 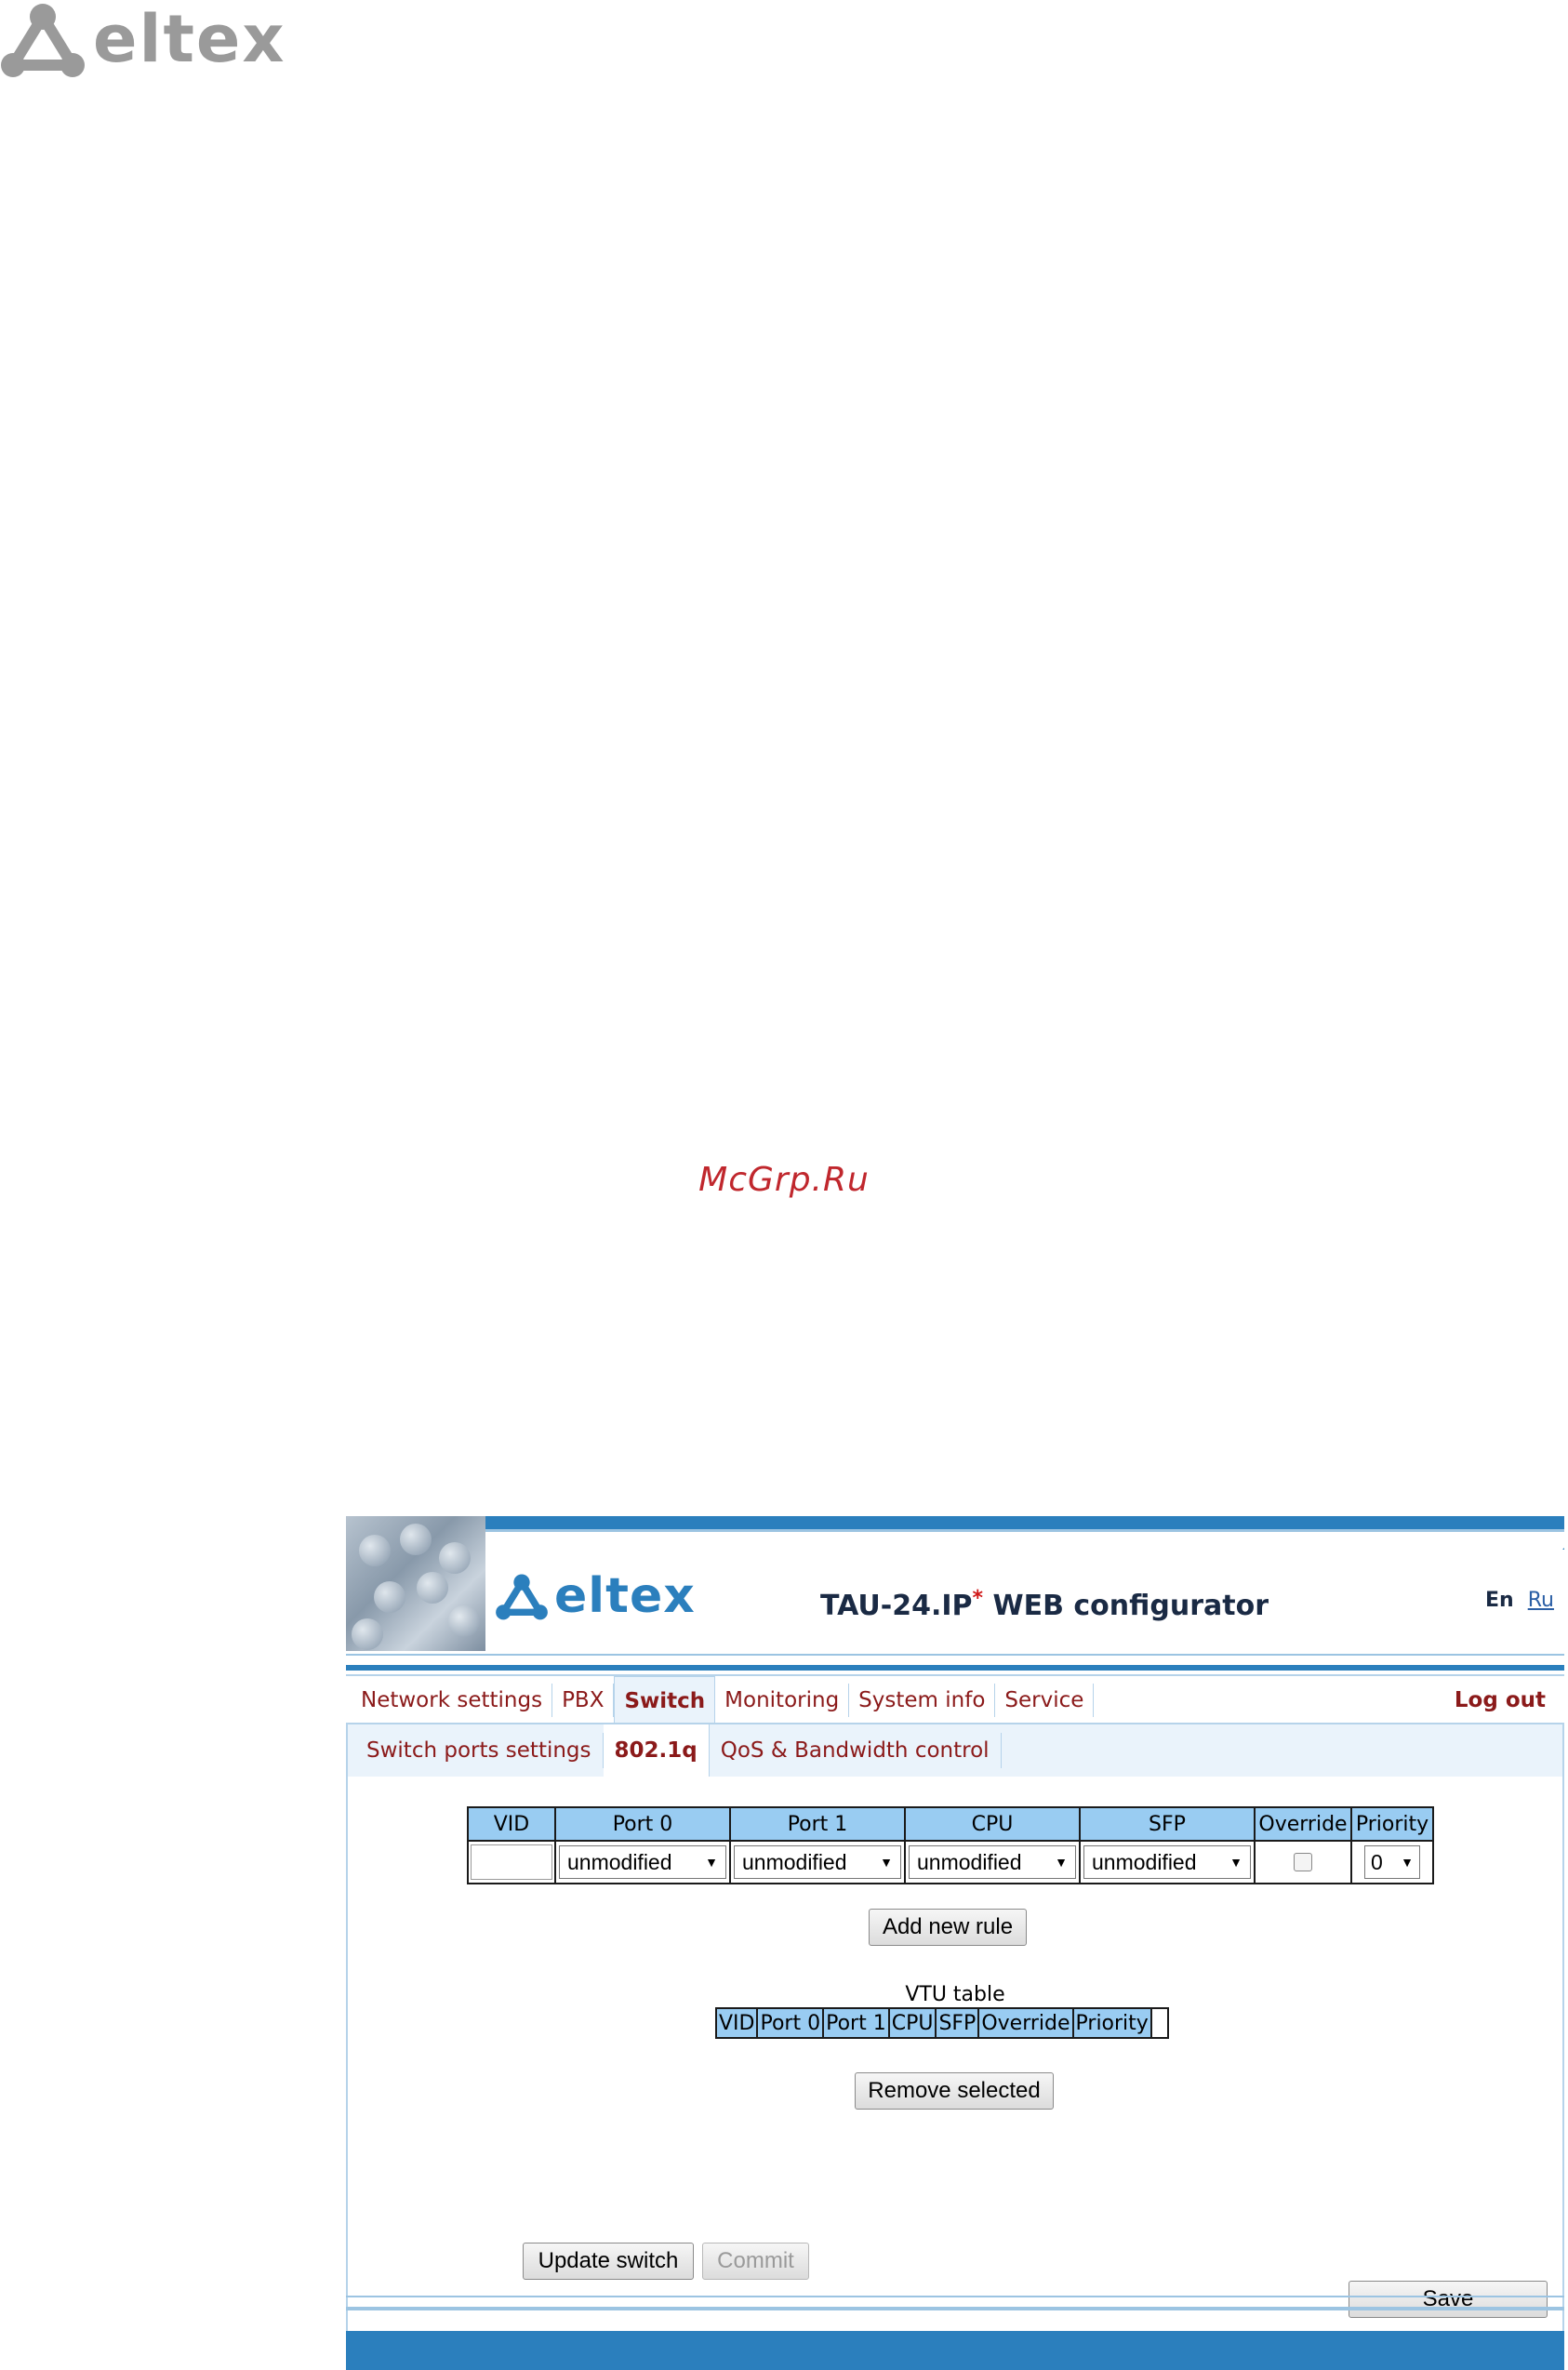 What do you see at coordinates (1025, 2023) in the screenshot?
I see `vtu-col-override: Override` at bounding box center [1025, 2023].